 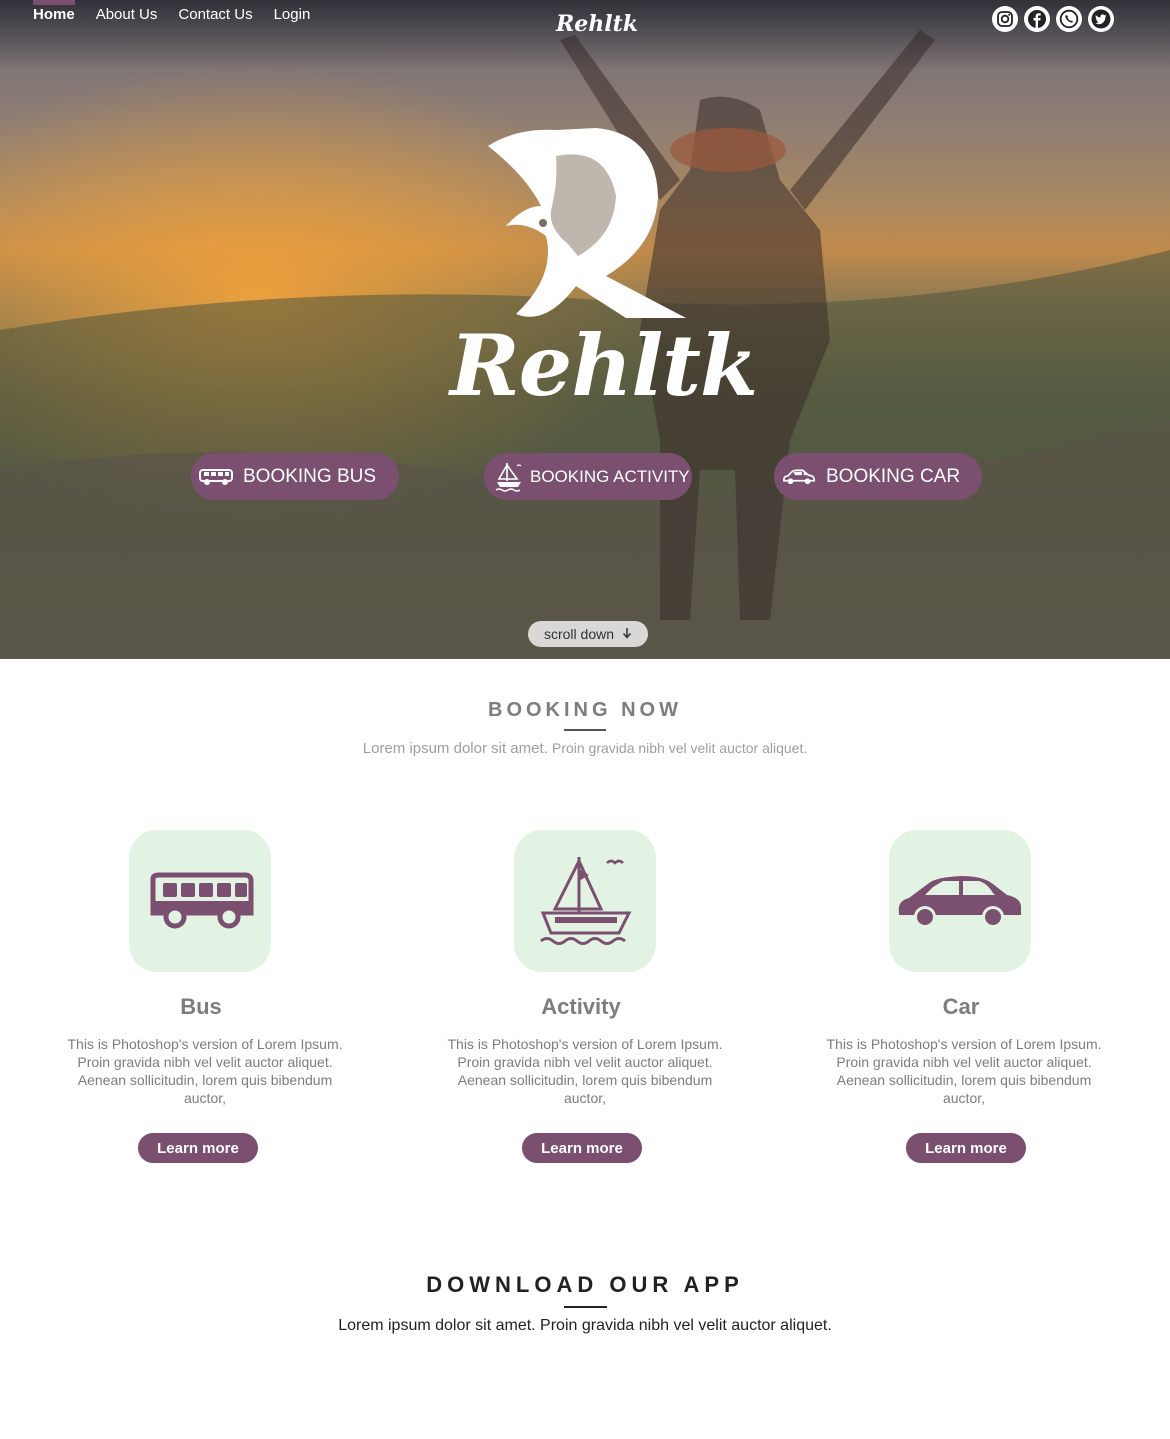 I want to click on activity-learn-more-button: Learn more, so click(x=582, y=1148).